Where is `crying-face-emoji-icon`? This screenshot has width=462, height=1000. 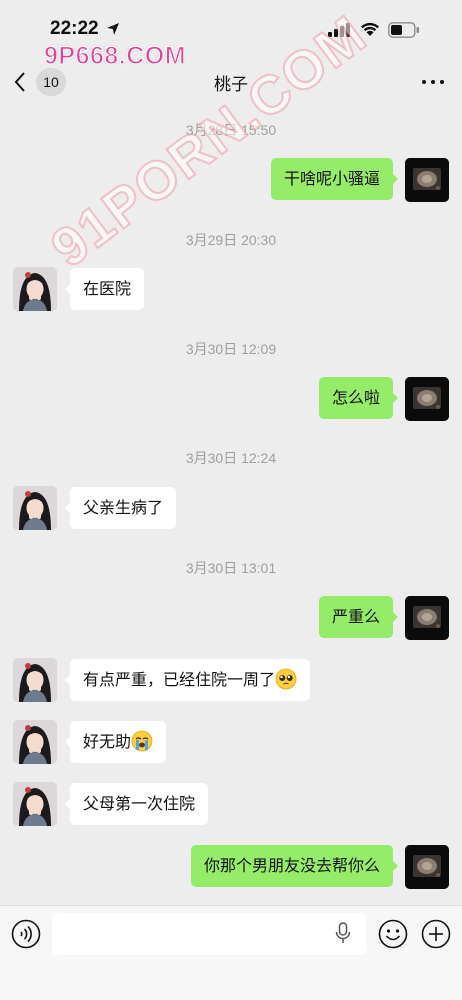
crying-face-emoji-icon is located at coordinates (142, 741).